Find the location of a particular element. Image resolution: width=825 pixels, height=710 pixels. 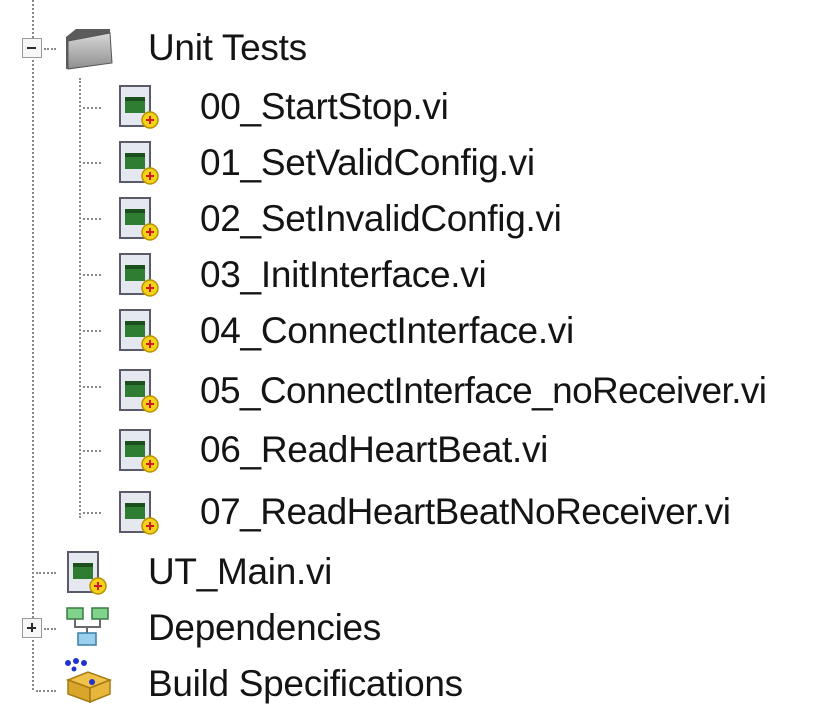

tree-item-dependencies: Dependencies is located at coordinates (210, 628).